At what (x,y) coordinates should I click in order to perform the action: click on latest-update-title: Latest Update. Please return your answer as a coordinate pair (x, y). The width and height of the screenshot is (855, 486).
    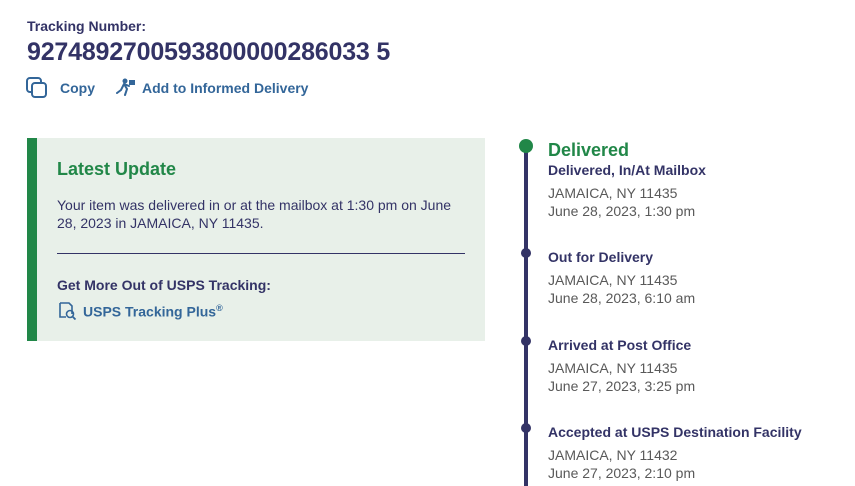
    Looking at the image, I should click on (117, 169).